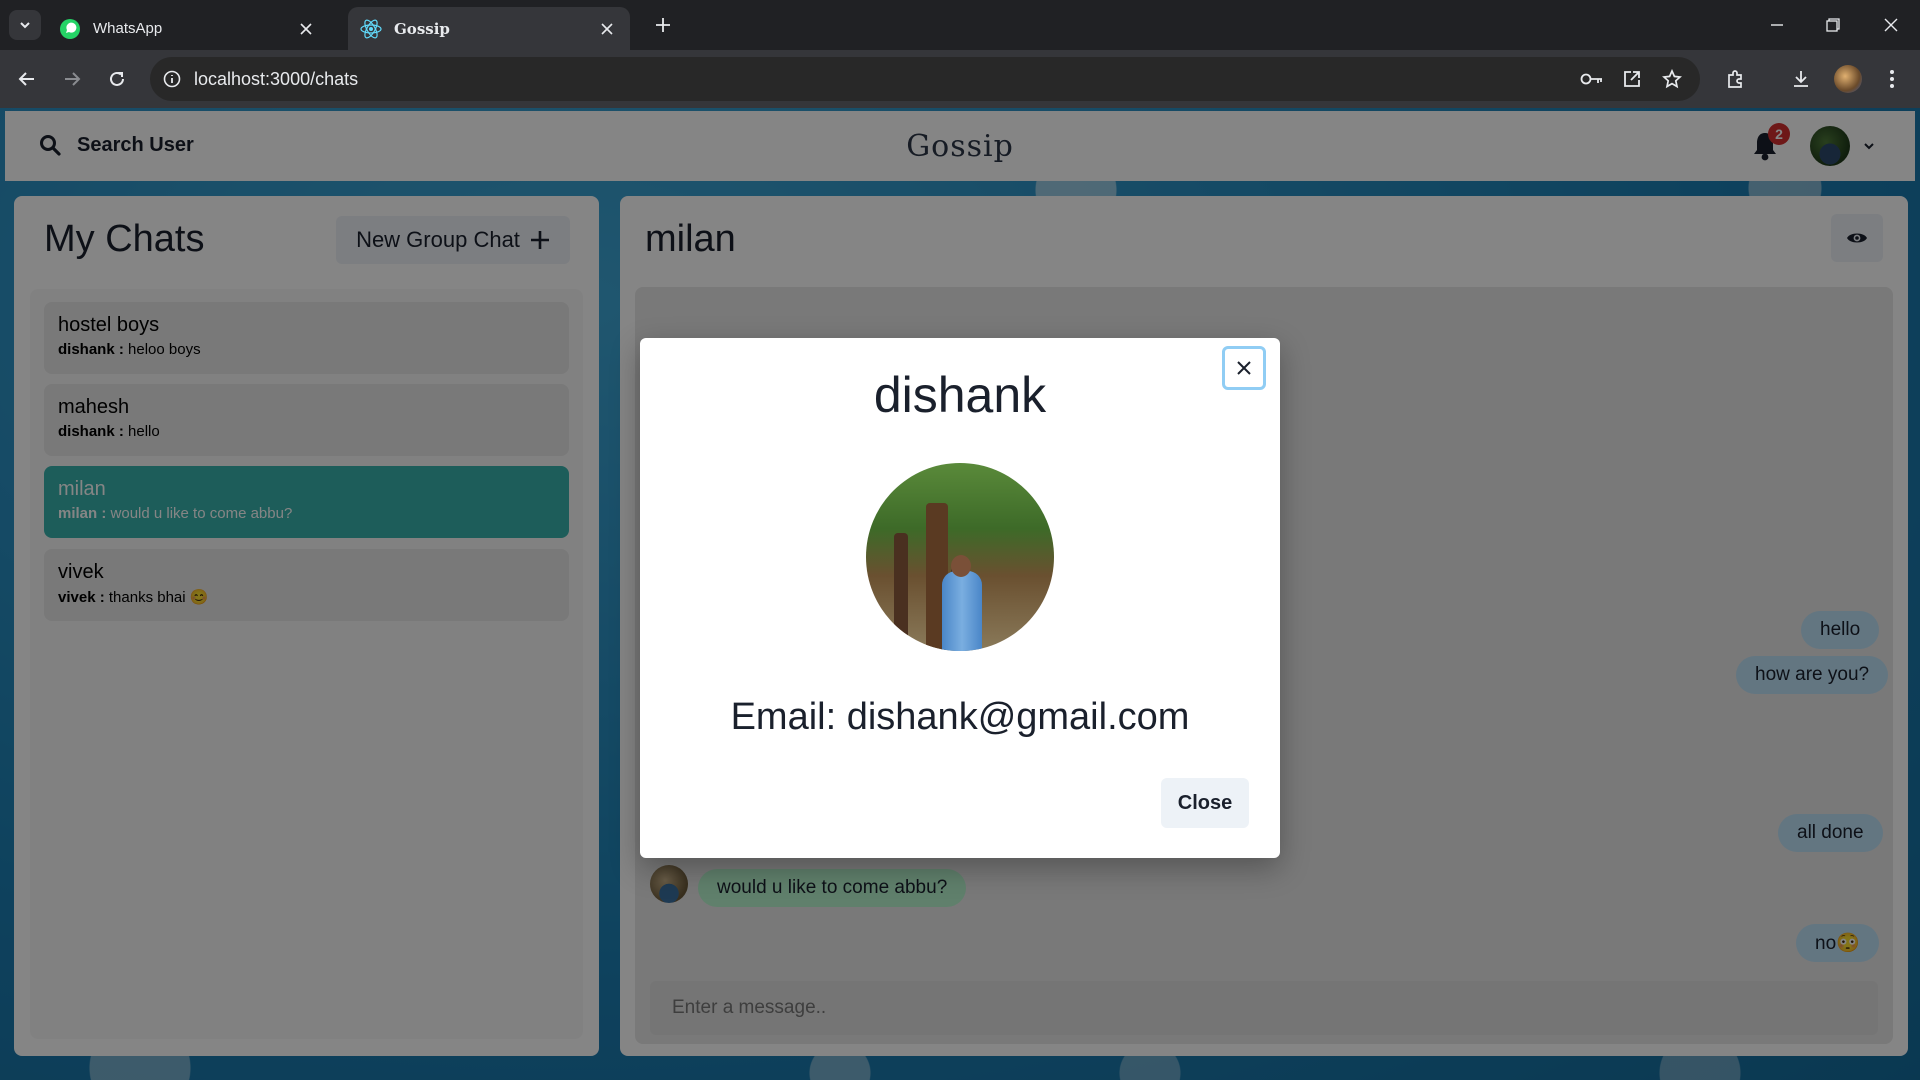 Image resolution: width=1920 pixels, height=1080 pixels. What do you see at coordinates (276, 79) in the screenshot?
I see `url-text: localhost:3000/chats` at bounding box center [276, 79].